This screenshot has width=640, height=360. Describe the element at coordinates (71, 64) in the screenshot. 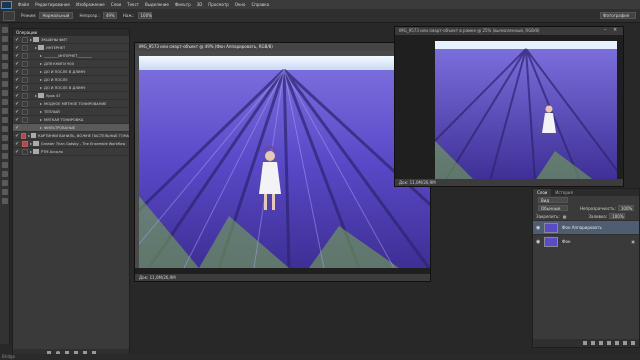

I see `action-row: ✓ ▸ ДЛЯ КНИГИ 900` at that location.